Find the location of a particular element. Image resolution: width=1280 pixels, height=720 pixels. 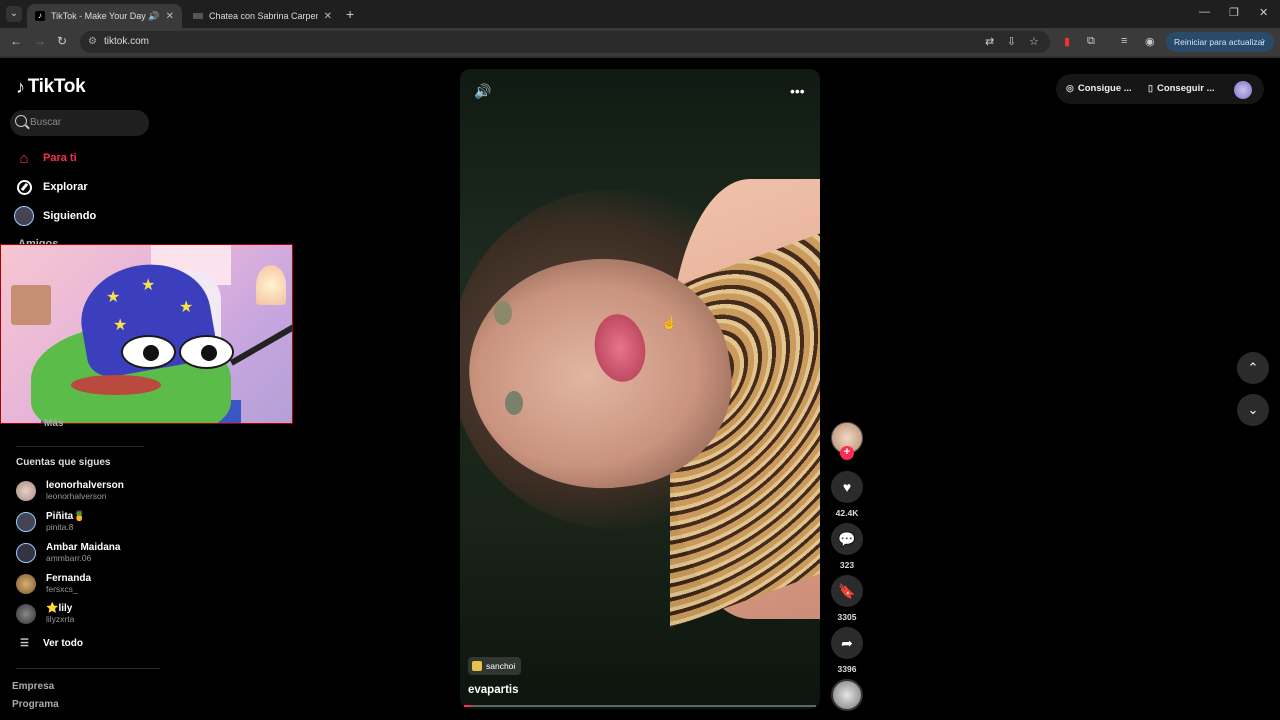

like-button: ♥ is located at coordinates (847, 487).